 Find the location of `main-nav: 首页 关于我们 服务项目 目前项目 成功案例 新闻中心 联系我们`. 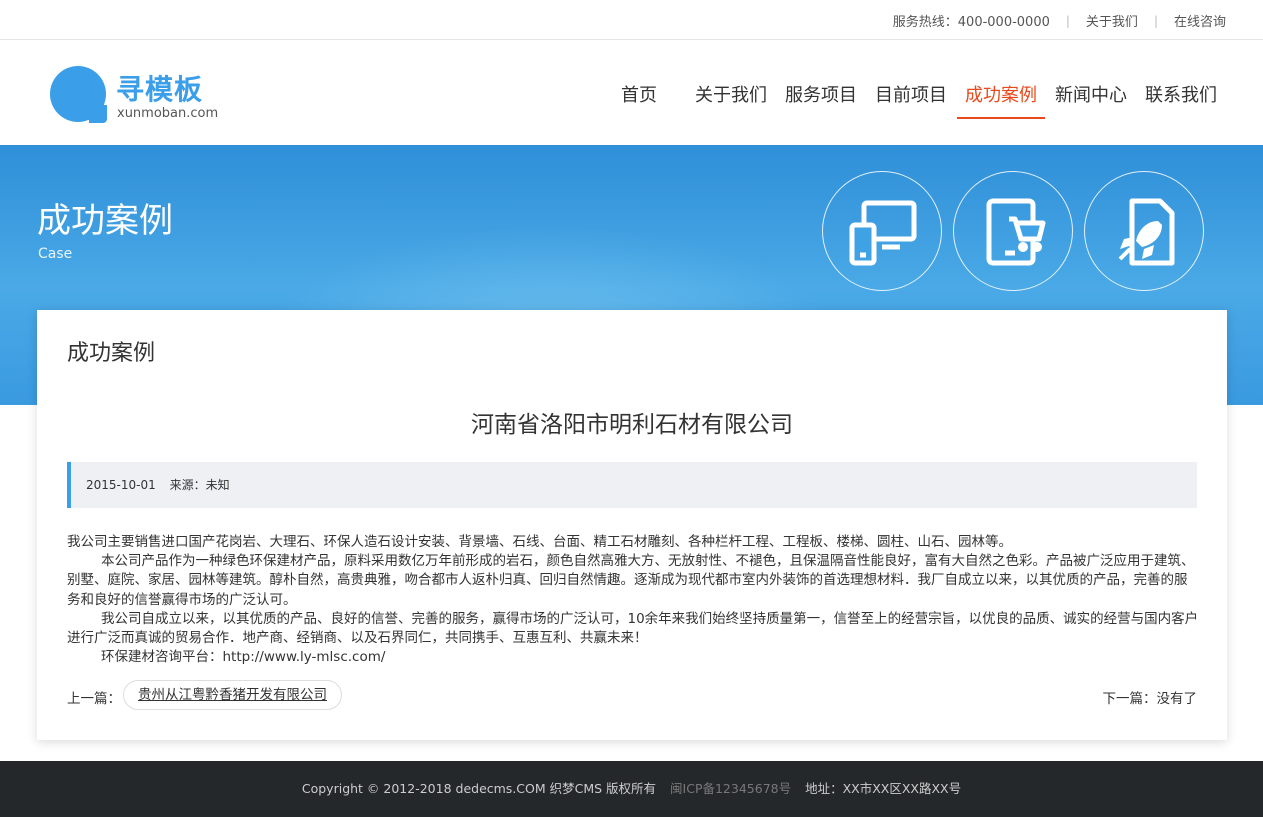

main-nav: 首页 关于我们 服务项目 目前项目 成功案例 新闻中心 联系我们 is located at coordinates (918, 93).